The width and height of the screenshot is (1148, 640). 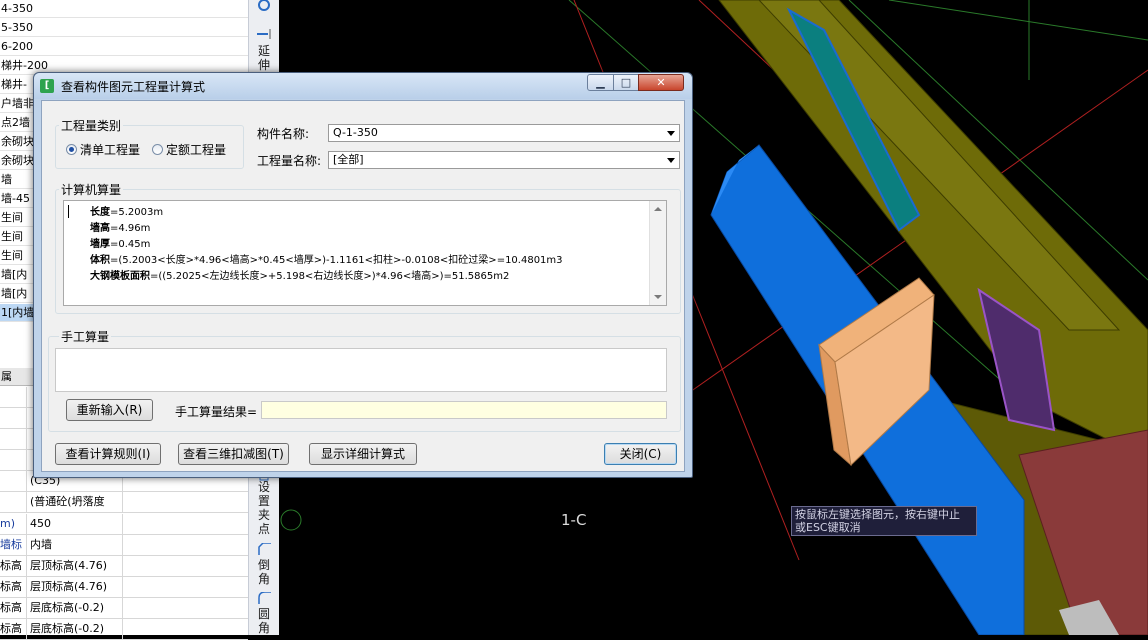 What do you see at coordinates (40, 523) in the screenshot?
I see `property-value: 450` at bounding box center [40, 523].